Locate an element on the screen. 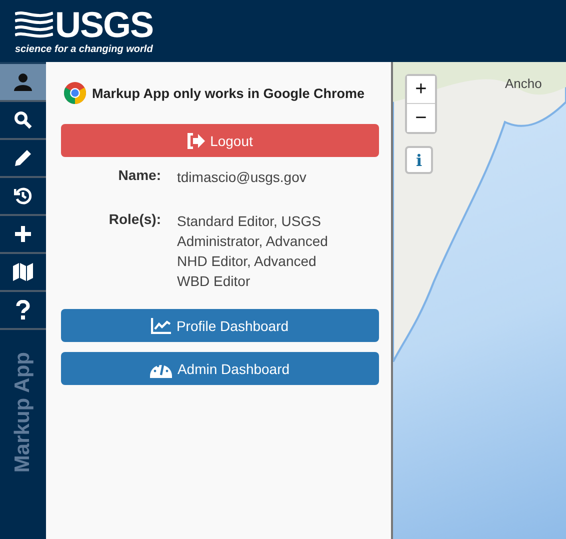 This screenshot has height=539, width=566. chrome-icon is located at coordinates (75, 93).